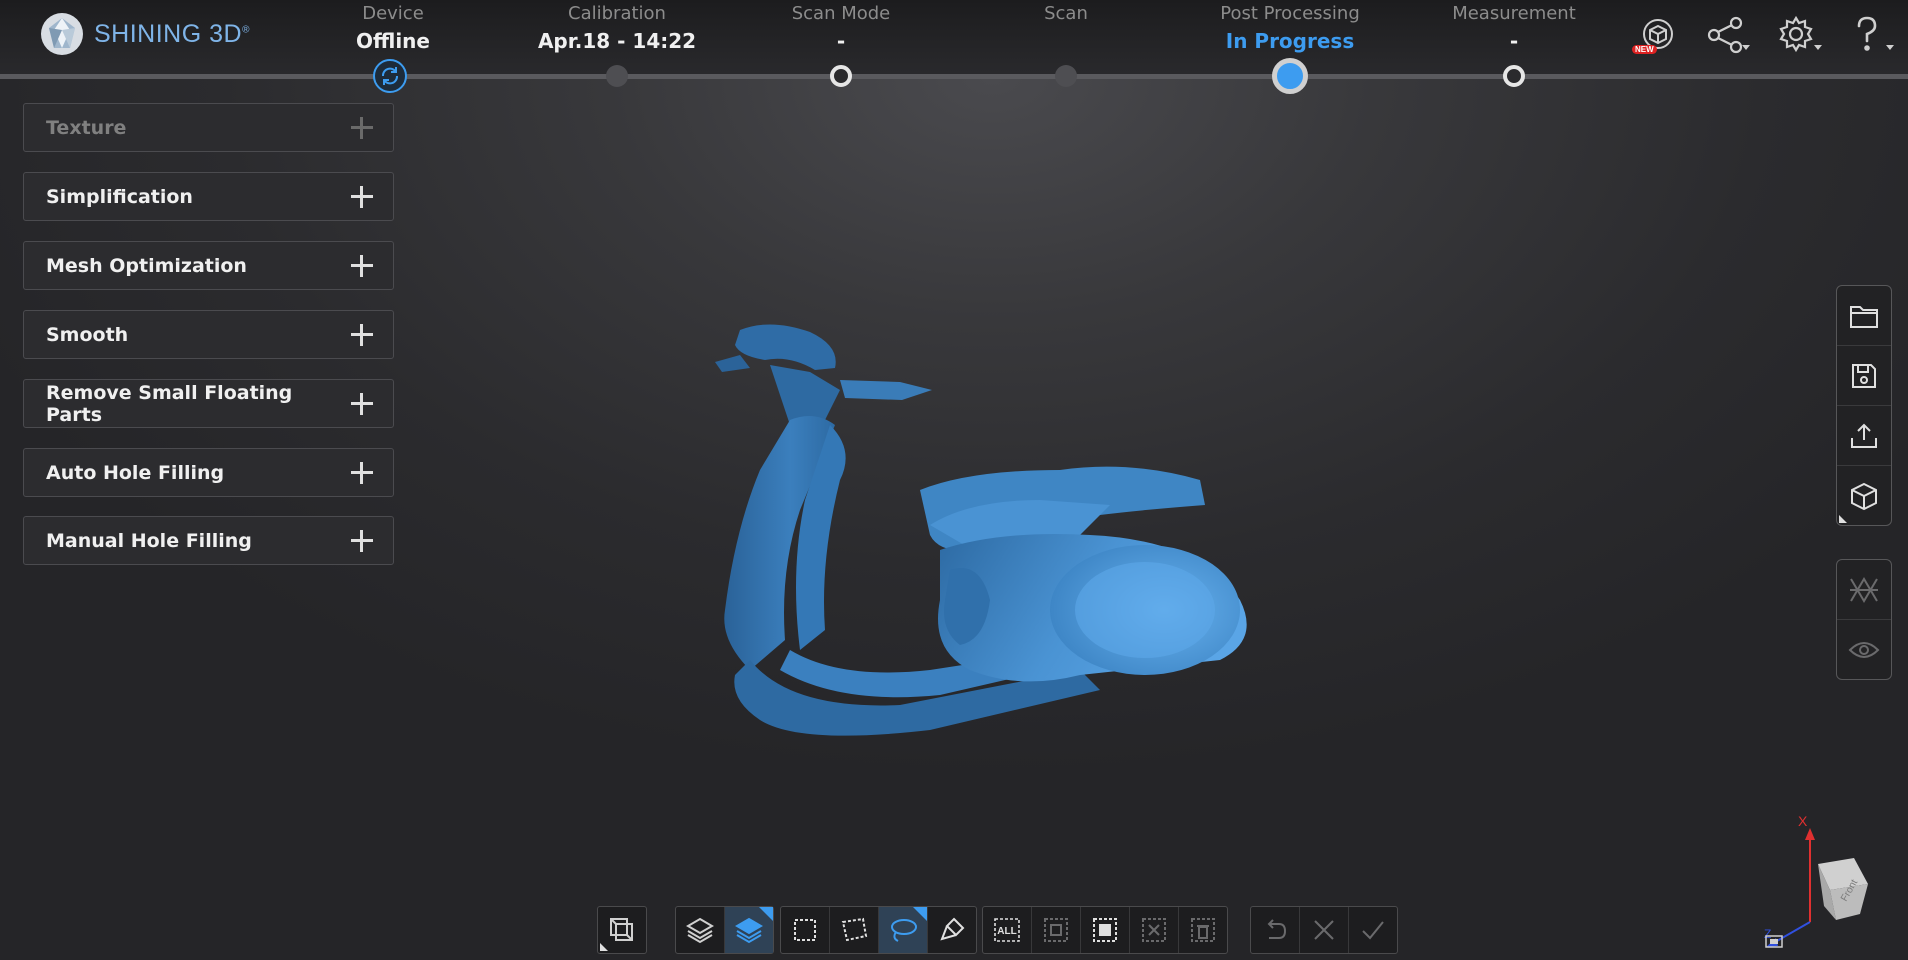  Describe the element at coordinates (617, 76) in the screenshot. I see `step-calibration-dot` at that location.